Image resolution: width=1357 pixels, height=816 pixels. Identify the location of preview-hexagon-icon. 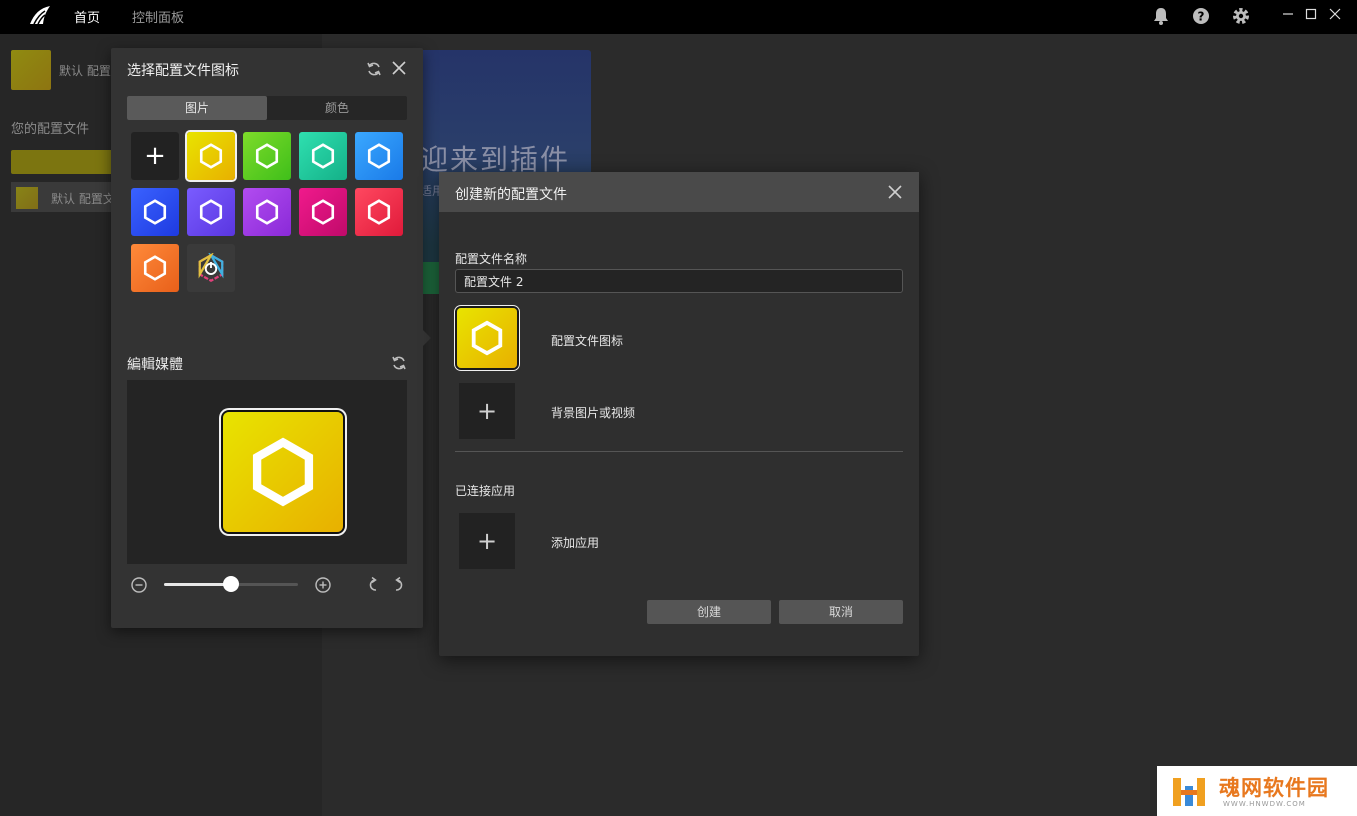
(283, 472).